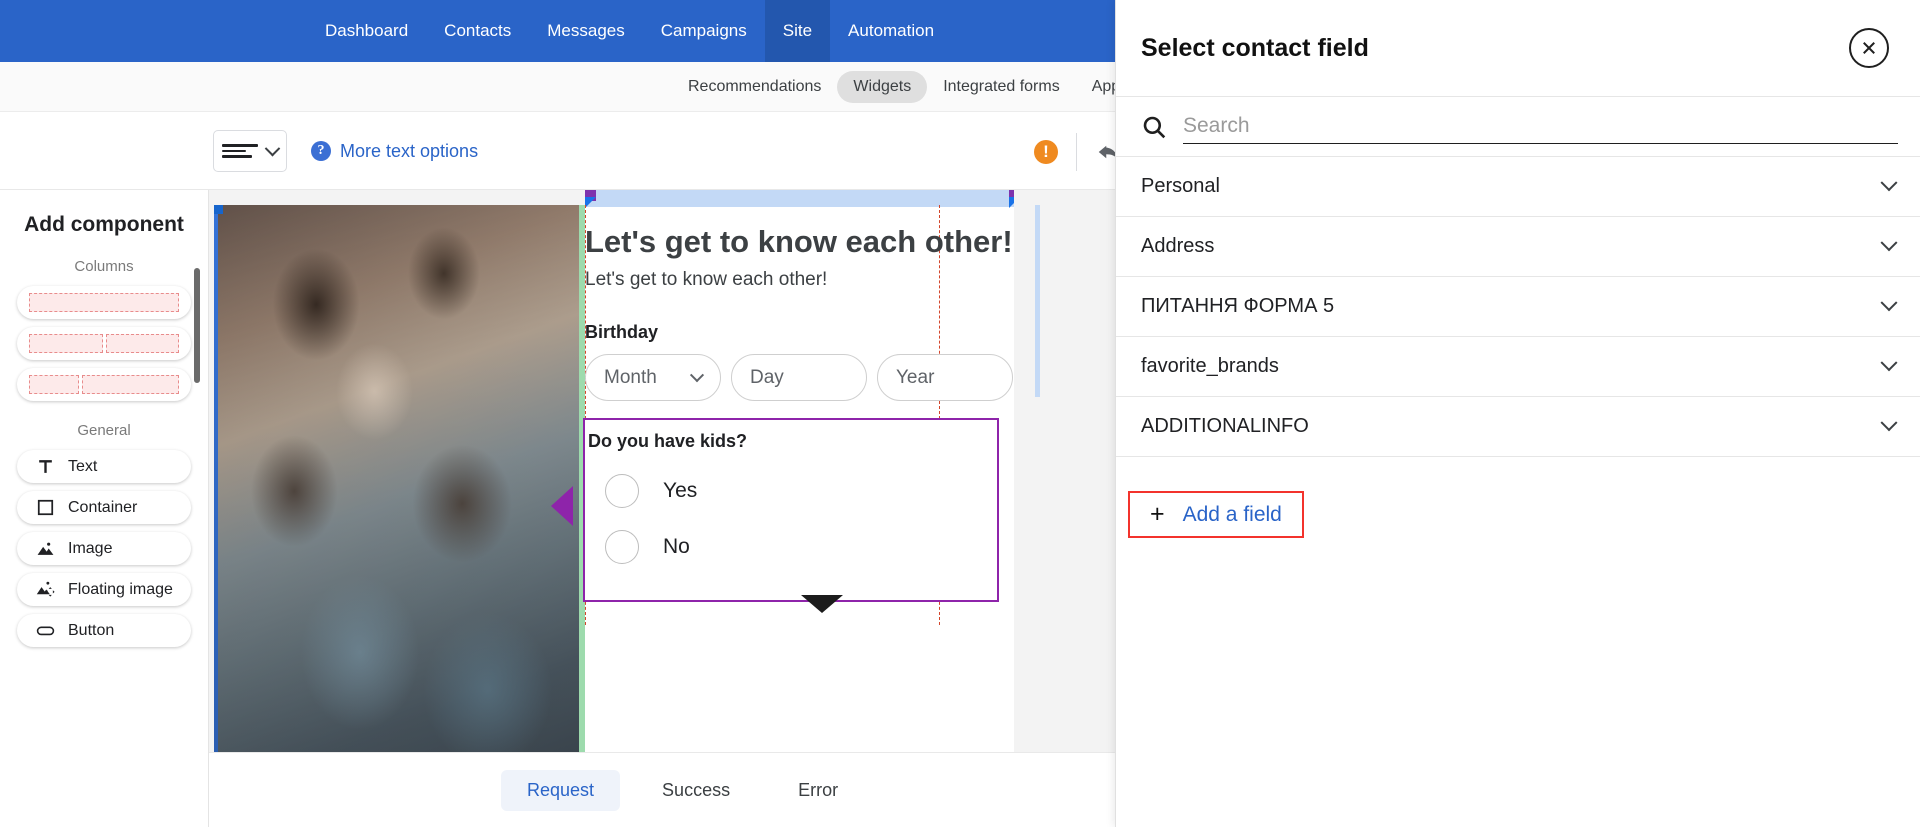 This screenshot has height=827, width=1920. What do you see at coordinates (104, 384) in the screenshot?
I see `column-layout-narrow-wide` at bounding box center [104, 384].